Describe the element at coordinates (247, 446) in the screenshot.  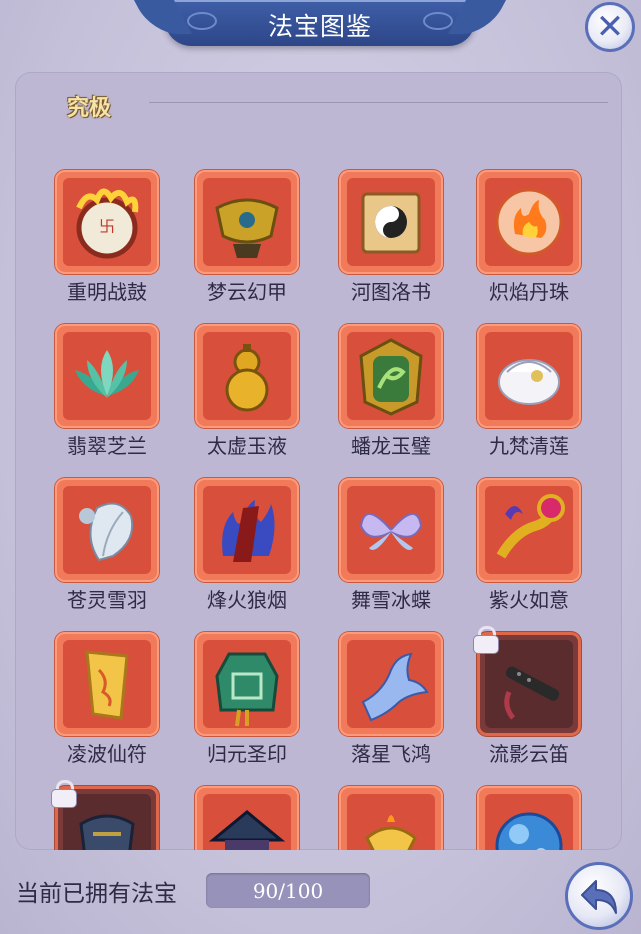
I see `item-name: 太虚玉液` at that location.